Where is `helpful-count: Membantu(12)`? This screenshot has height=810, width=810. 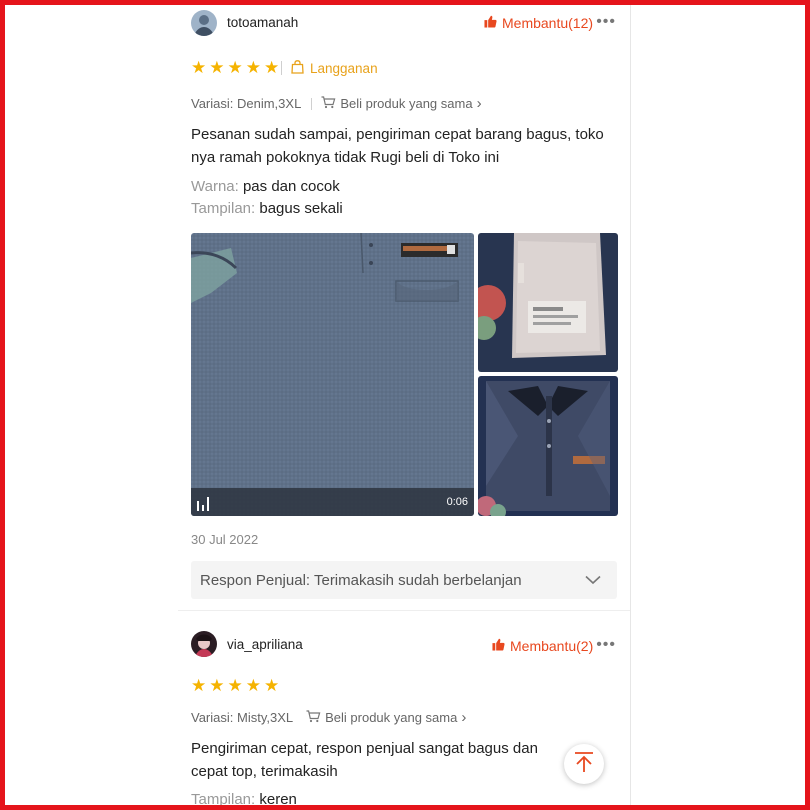
helpful-count: Membantu(12) is located at coordinates (548, 23).